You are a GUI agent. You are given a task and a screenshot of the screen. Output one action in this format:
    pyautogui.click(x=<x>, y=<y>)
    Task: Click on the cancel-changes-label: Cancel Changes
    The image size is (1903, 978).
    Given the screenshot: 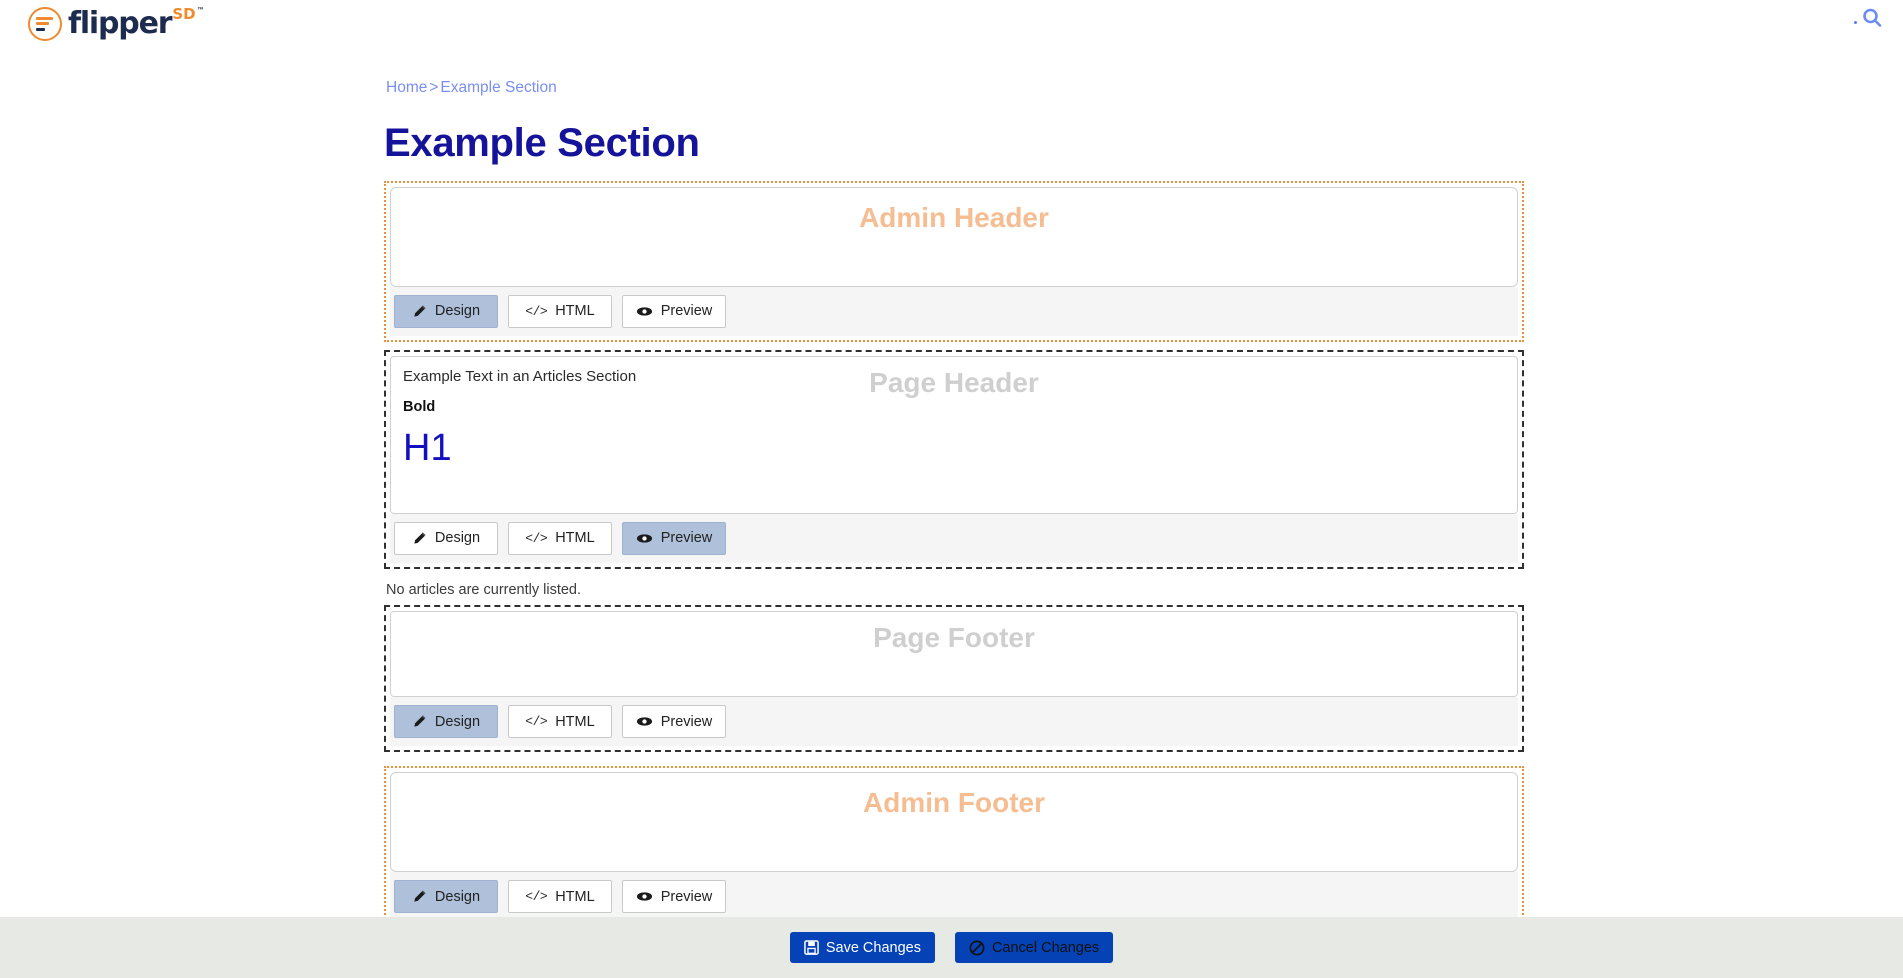 What is the action you would take?
    pyautogui.click(x=1045, y=947)
    